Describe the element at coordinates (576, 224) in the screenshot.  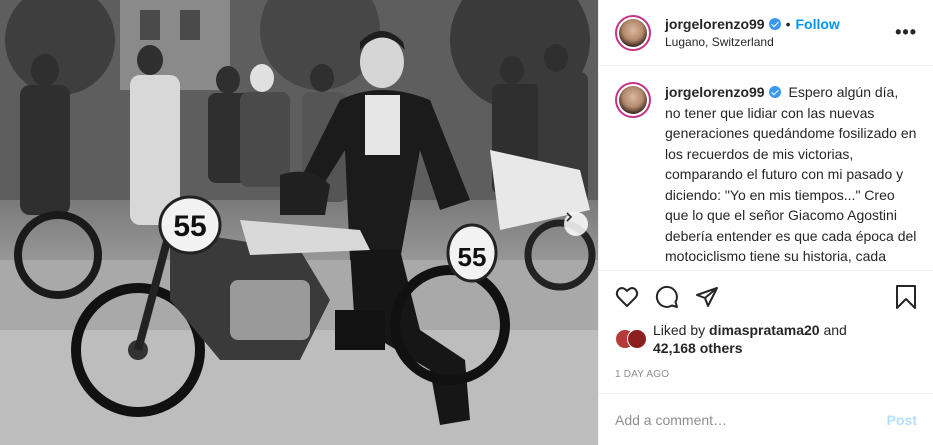
I see `carousel-next-button` at that location.